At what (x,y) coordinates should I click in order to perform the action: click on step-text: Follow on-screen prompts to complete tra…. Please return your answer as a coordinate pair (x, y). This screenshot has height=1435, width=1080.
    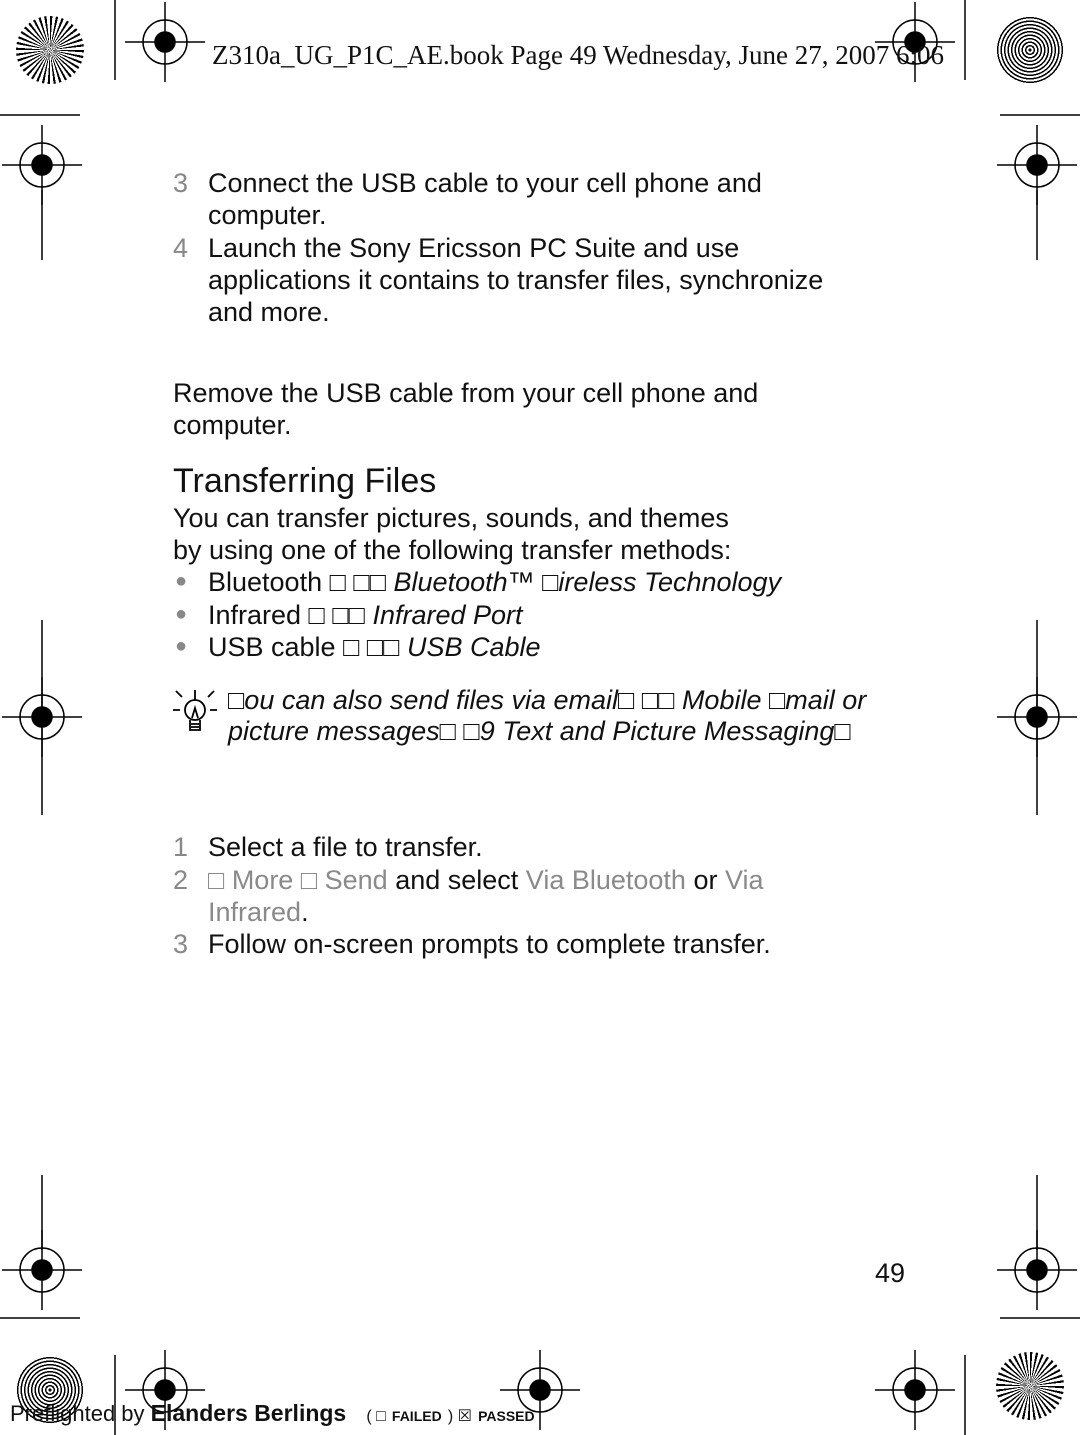
    Looking at the image, I should click on (489, 944).